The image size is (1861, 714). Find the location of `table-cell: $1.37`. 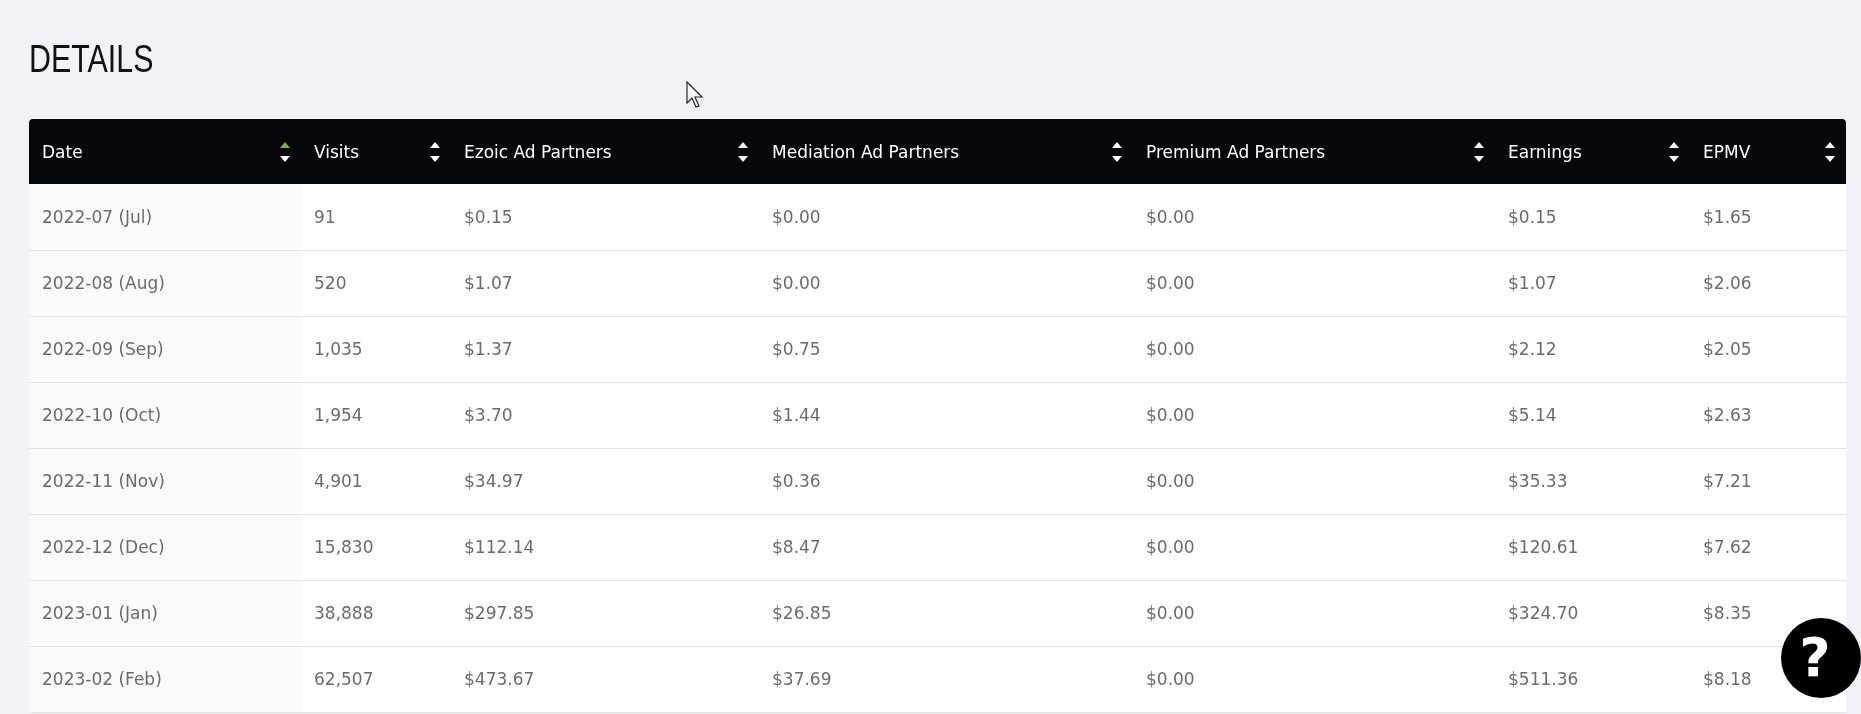

table-cell: $1.37 is located at coordinates (605, 349).